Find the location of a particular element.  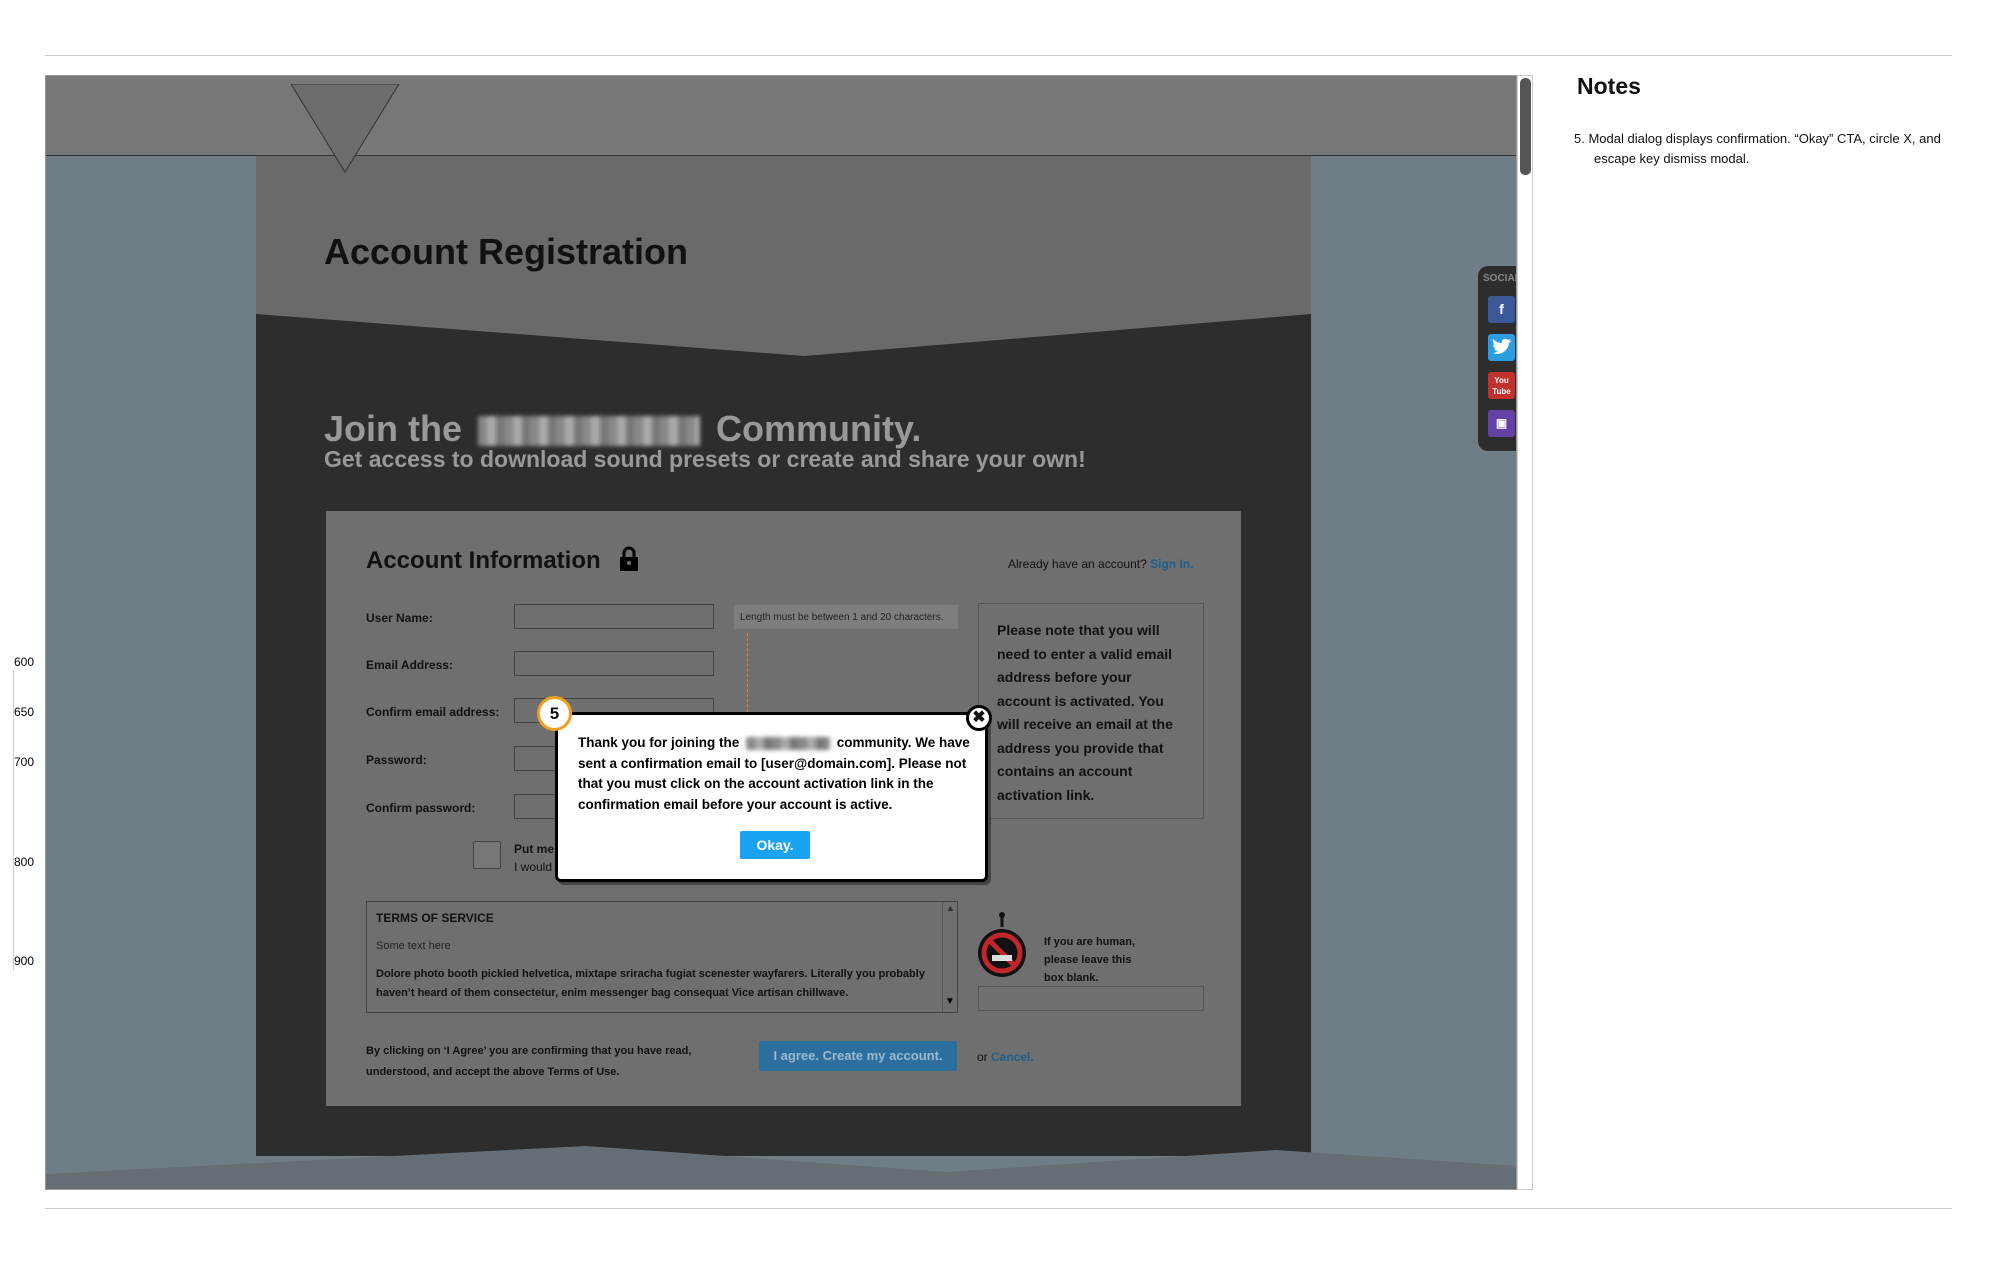

page-scrollbar-thumb is located at coordinates (1525, 126).